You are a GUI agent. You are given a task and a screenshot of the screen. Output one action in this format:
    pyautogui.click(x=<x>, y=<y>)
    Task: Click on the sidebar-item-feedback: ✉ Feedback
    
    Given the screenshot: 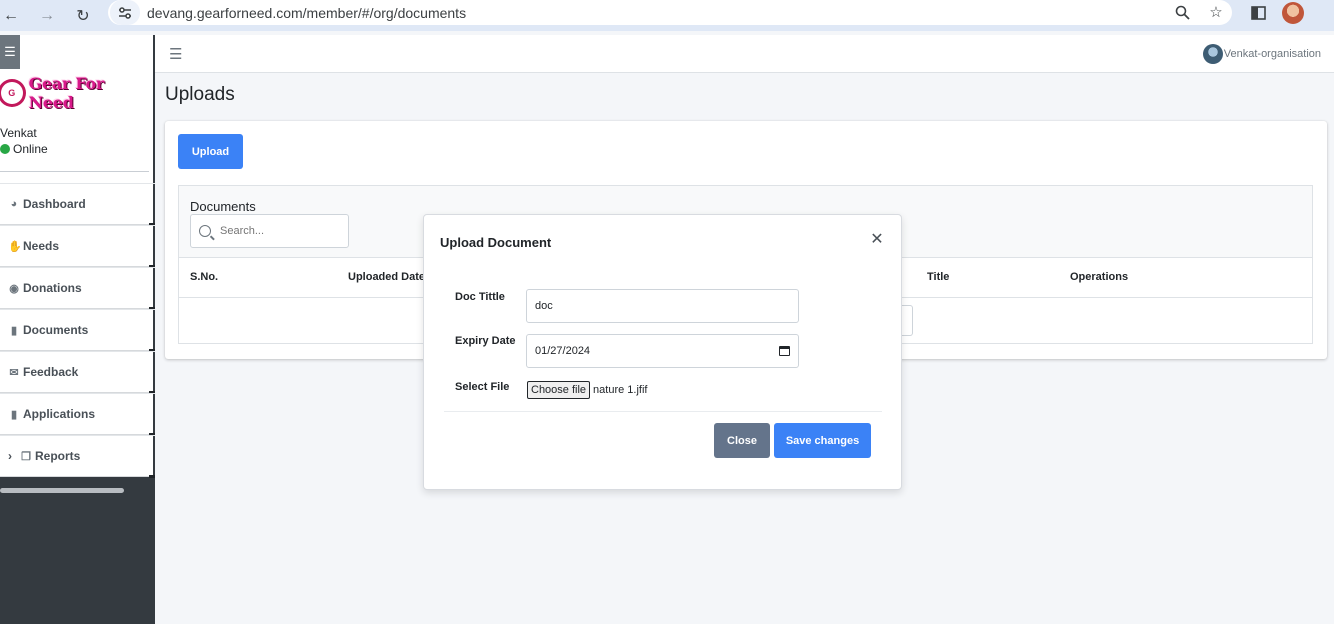 What is the action you would take?
    pyautogui.click(x=77, y=372)
    